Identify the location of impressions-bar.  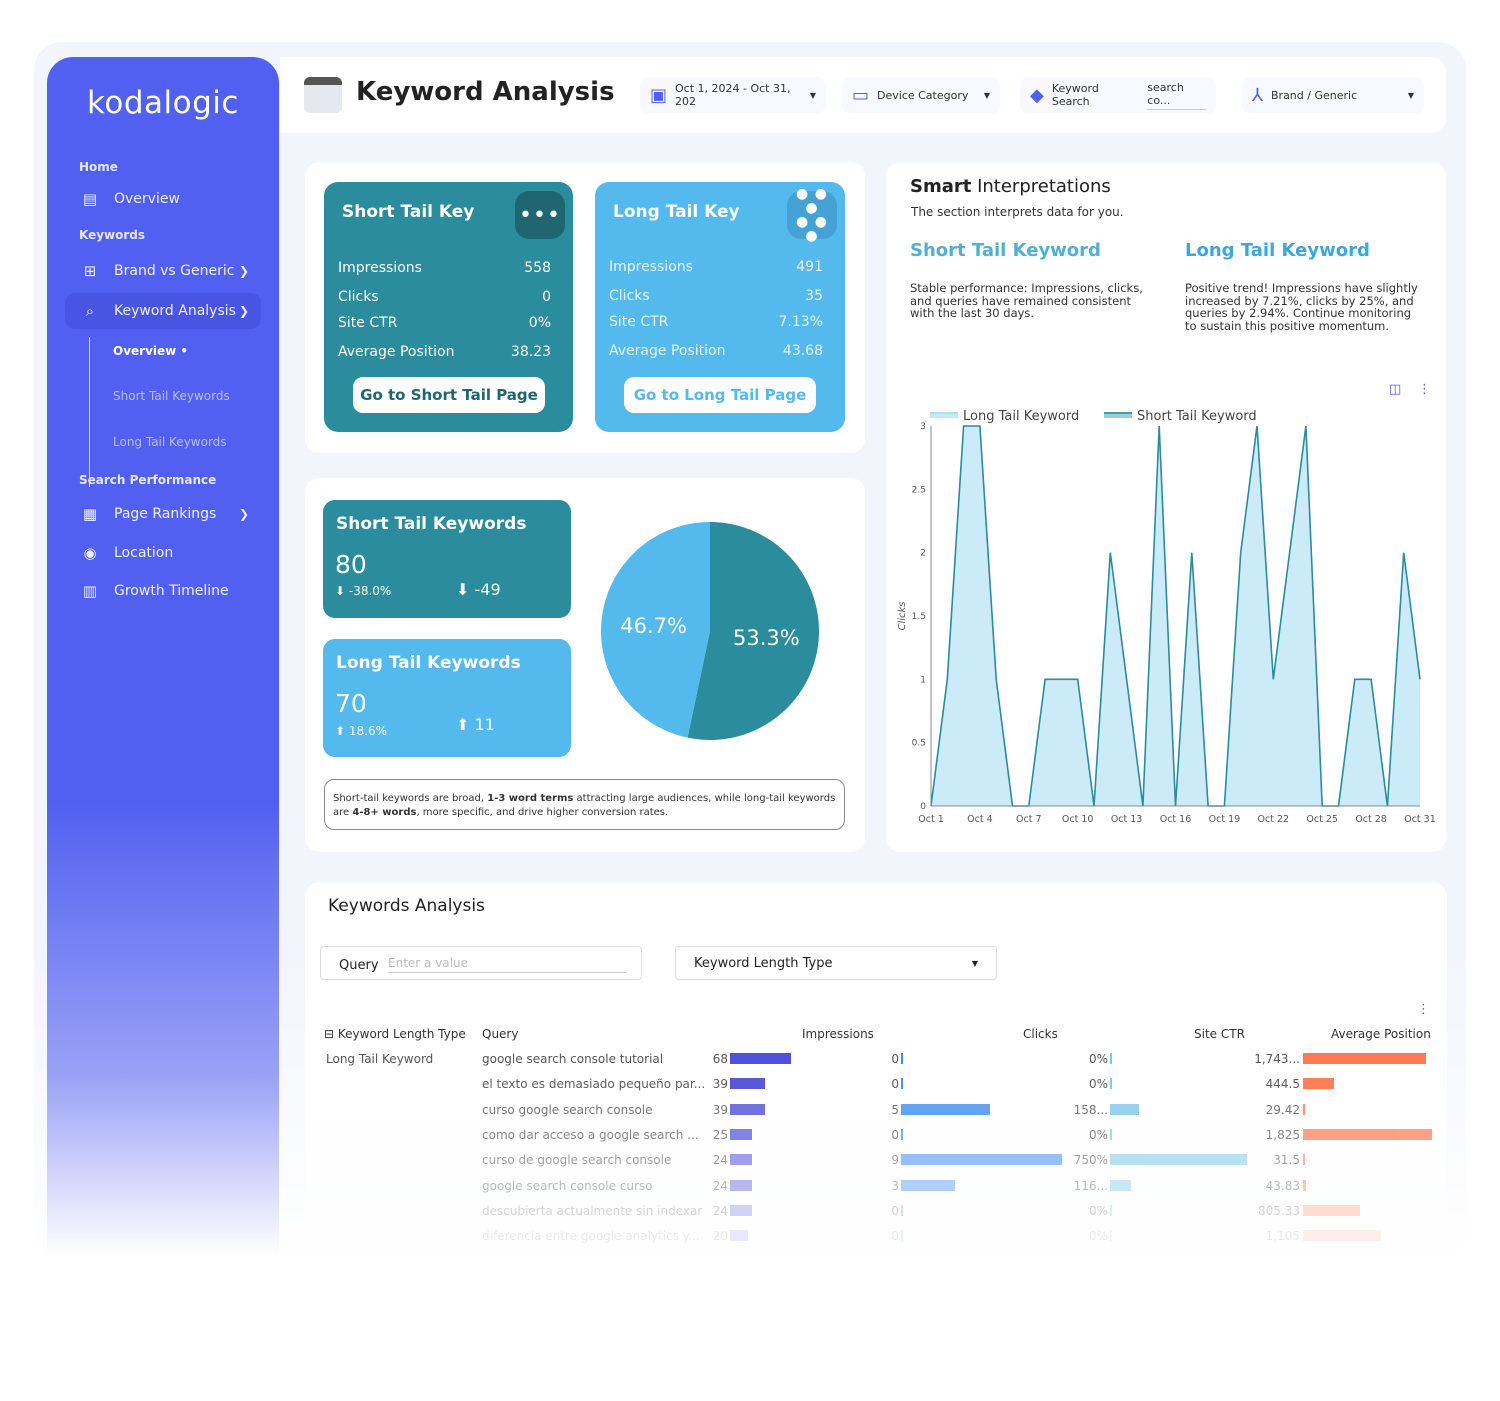
(747, 1084).